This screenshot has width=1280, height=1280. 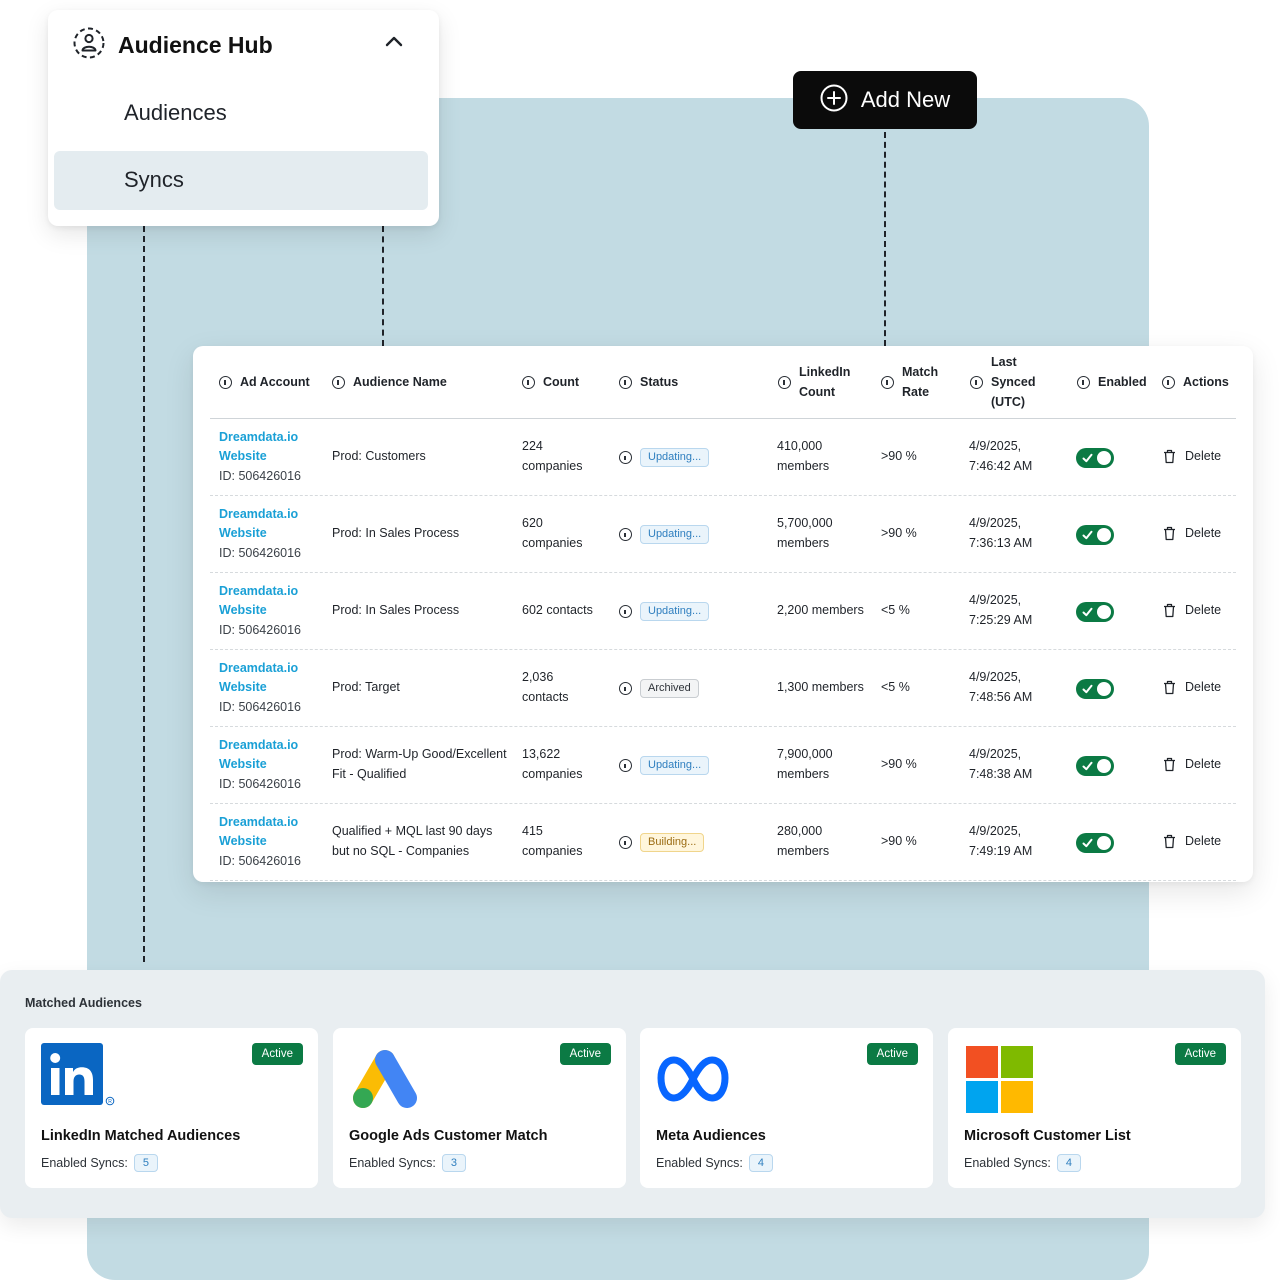 I want to click on ad-account-cell: Dreamdata.io Website ID: 506426016, so click(x=260, y=457).